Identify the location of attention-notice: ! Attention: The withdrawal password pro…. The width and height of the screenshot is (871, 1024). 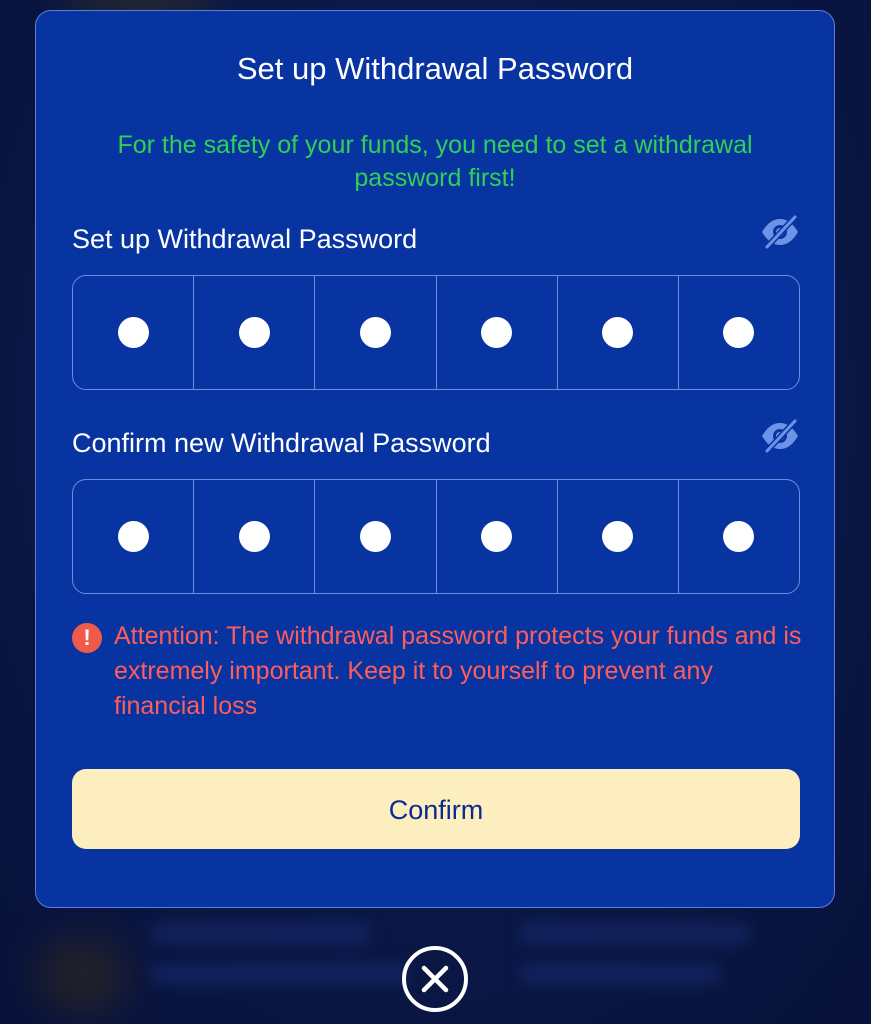
(437, 671).